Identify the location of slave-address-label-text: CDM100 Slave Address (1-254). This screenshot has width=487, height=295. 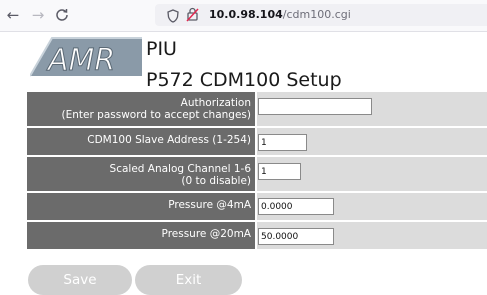
(169, 140).